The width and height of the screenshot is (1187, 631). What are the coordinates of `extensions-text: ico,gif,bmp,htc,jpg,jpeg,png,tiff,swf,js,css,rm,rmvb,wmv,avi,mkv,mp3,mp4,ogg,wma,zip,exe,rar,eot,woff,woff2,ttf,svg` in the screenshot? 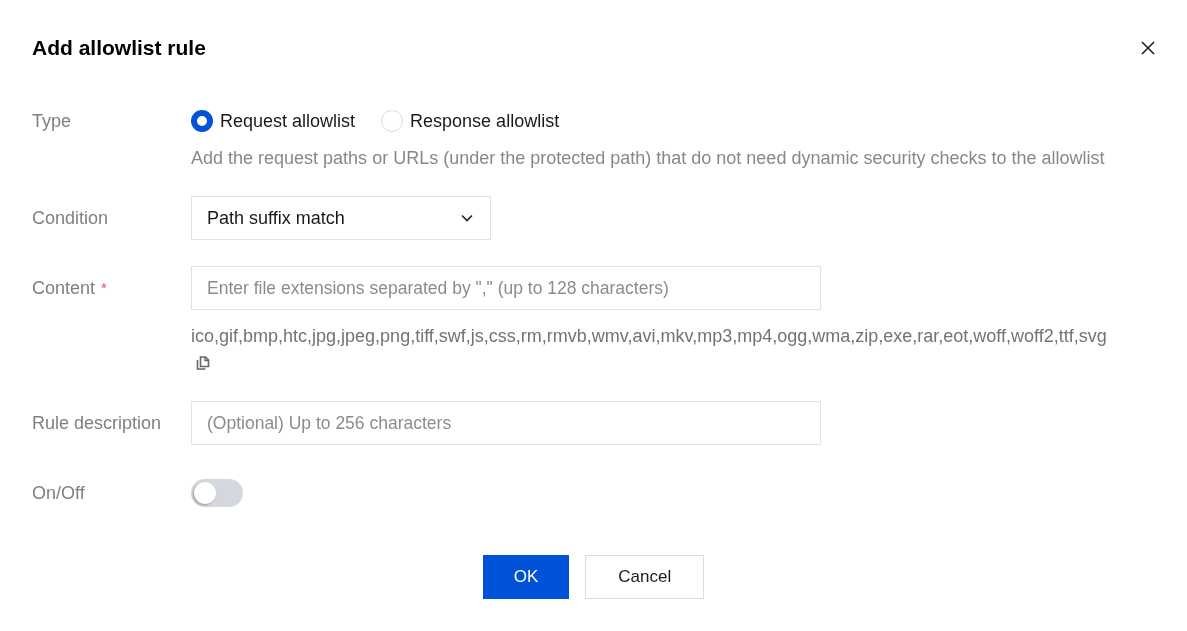 It's located at (649, 336).